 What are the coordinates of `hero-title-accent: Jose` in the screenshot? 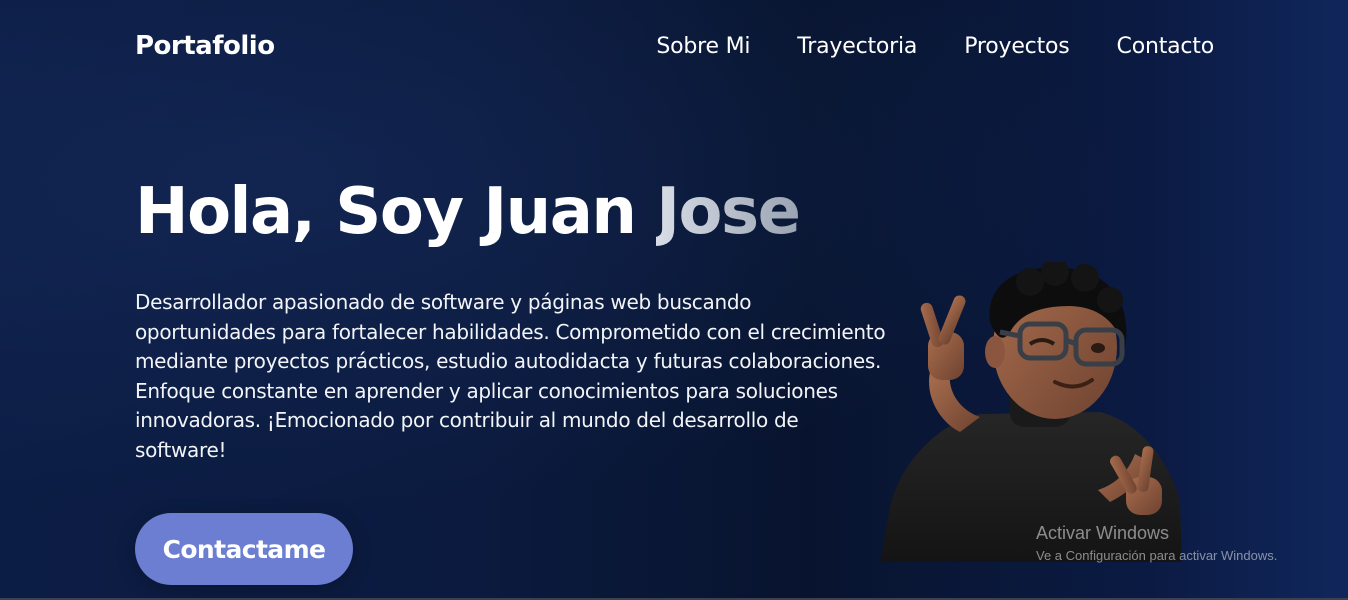 It's located at (728, 212).